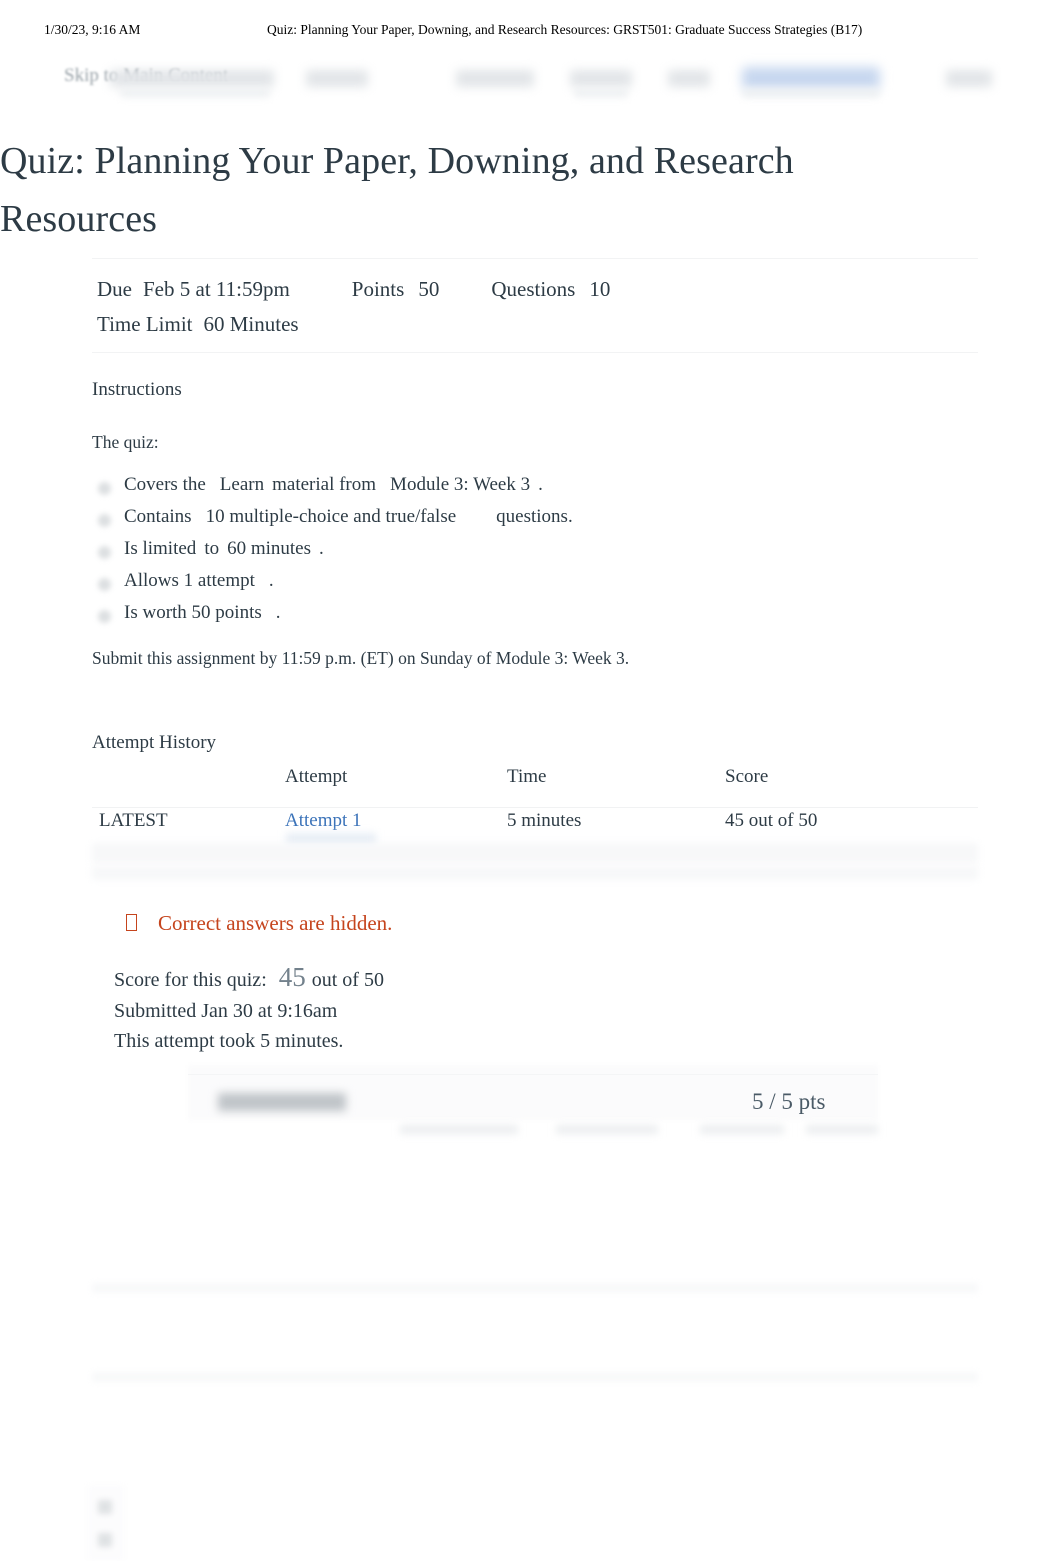 The width and height of the screenshot is (1062, 1561). I want to click on correct-answers-hidden-text: Correct answers are hidden., so click(275, 923).